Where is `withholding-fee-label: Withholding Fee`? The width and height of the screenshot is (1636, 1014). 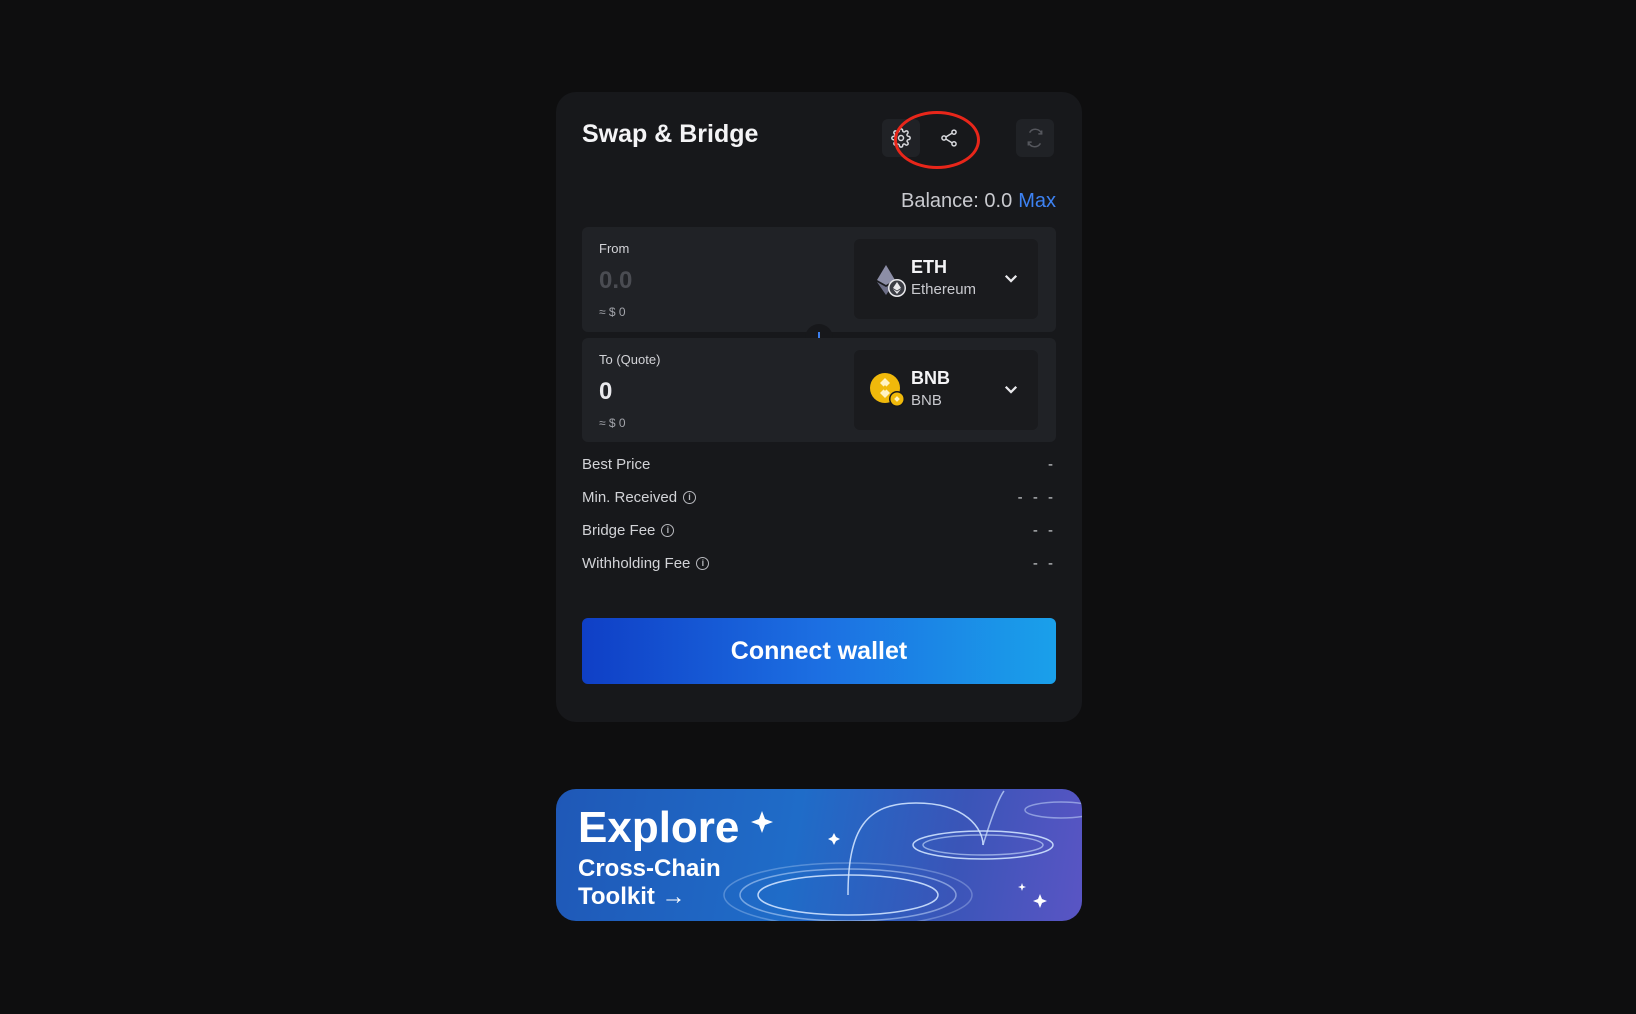
withholding-fee-label: Withholding Fee is located at coordinates (636, 563).